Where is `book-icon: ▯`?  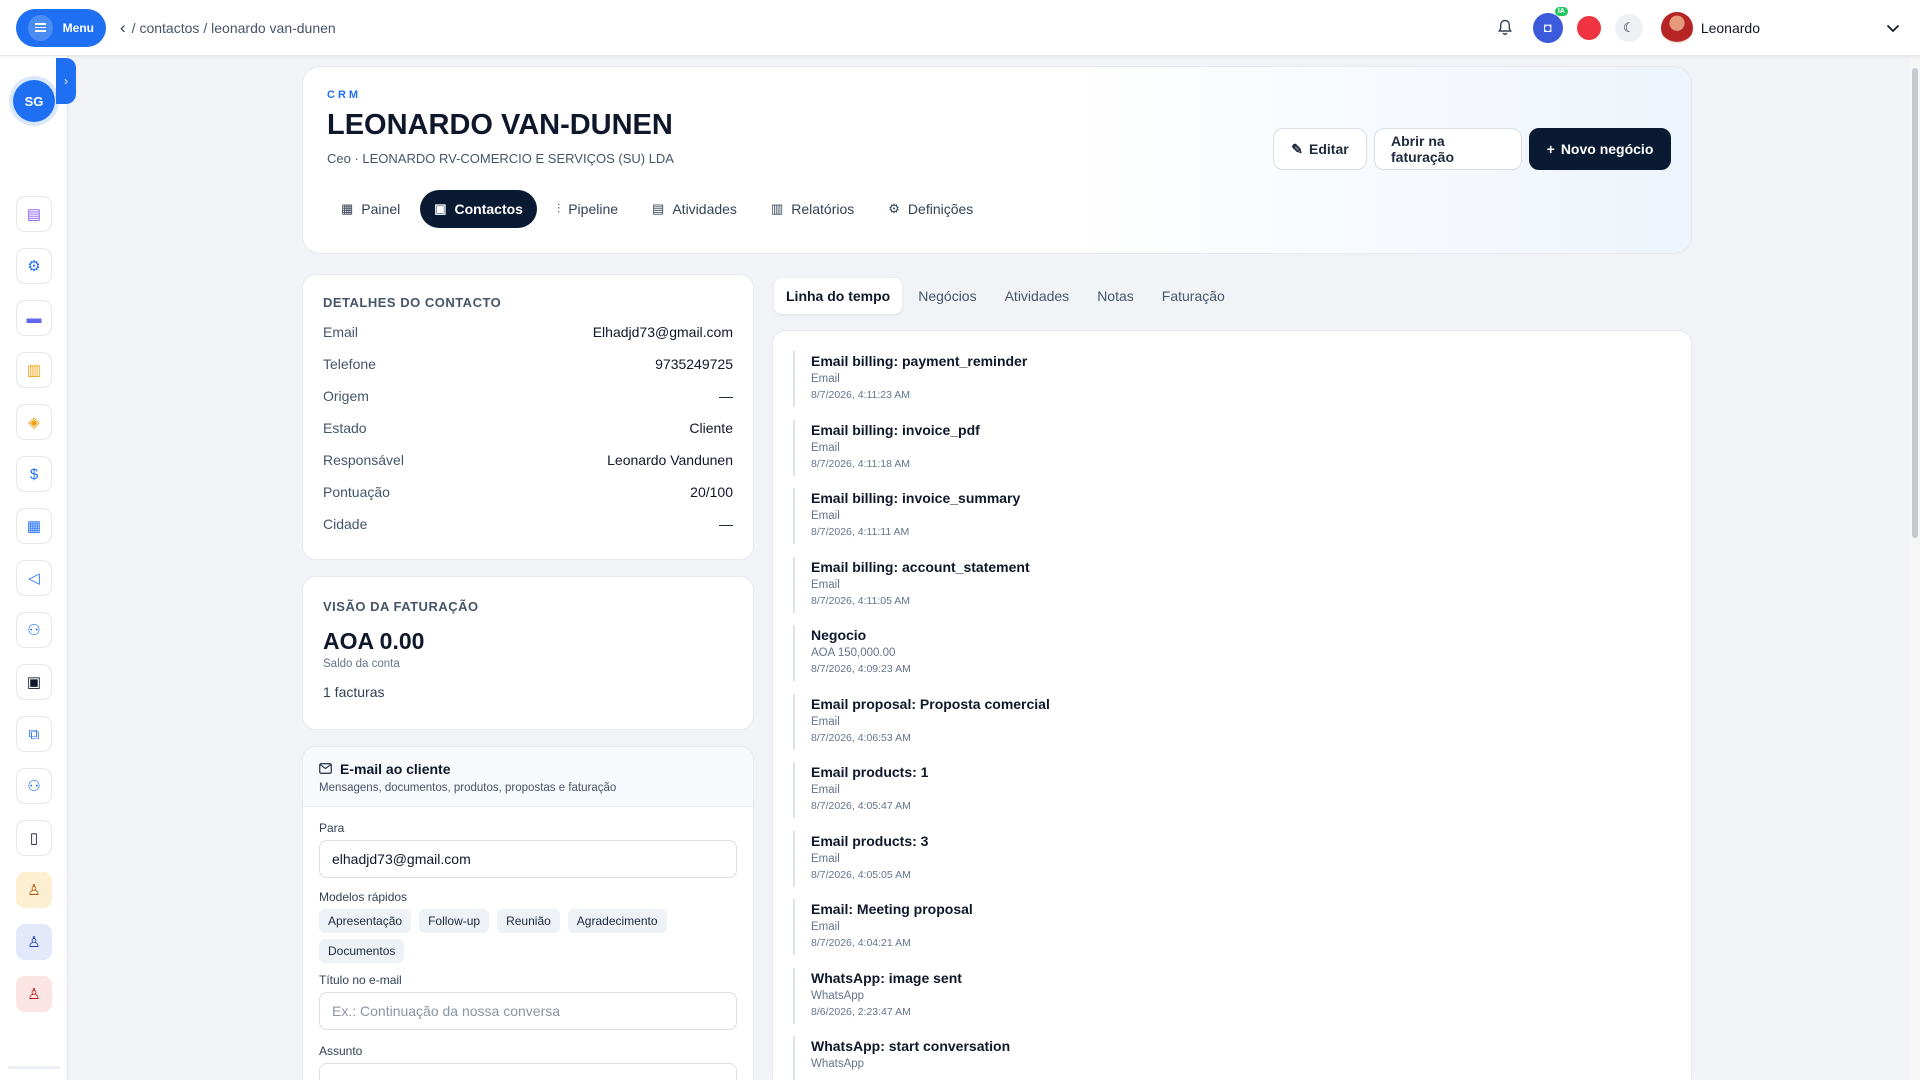
book-icon: ▯ is located at coordinates (34, 838).